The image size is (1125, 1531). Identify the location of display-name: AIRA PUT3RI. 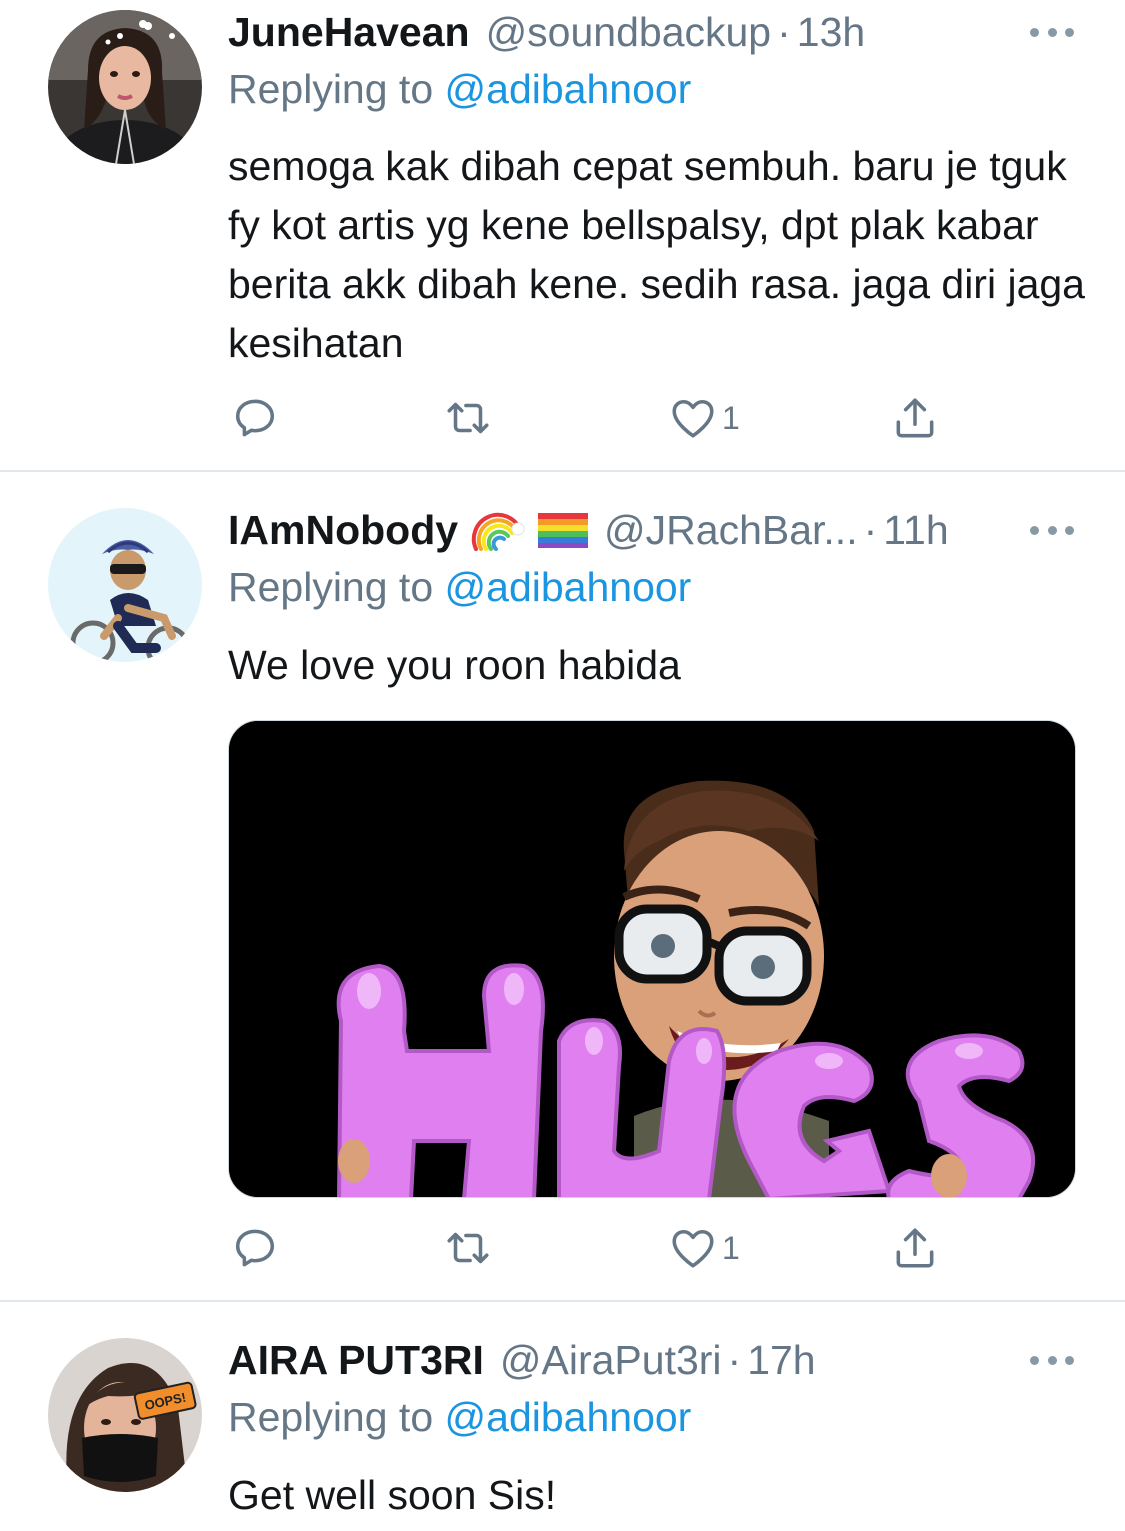
(356, 1360).